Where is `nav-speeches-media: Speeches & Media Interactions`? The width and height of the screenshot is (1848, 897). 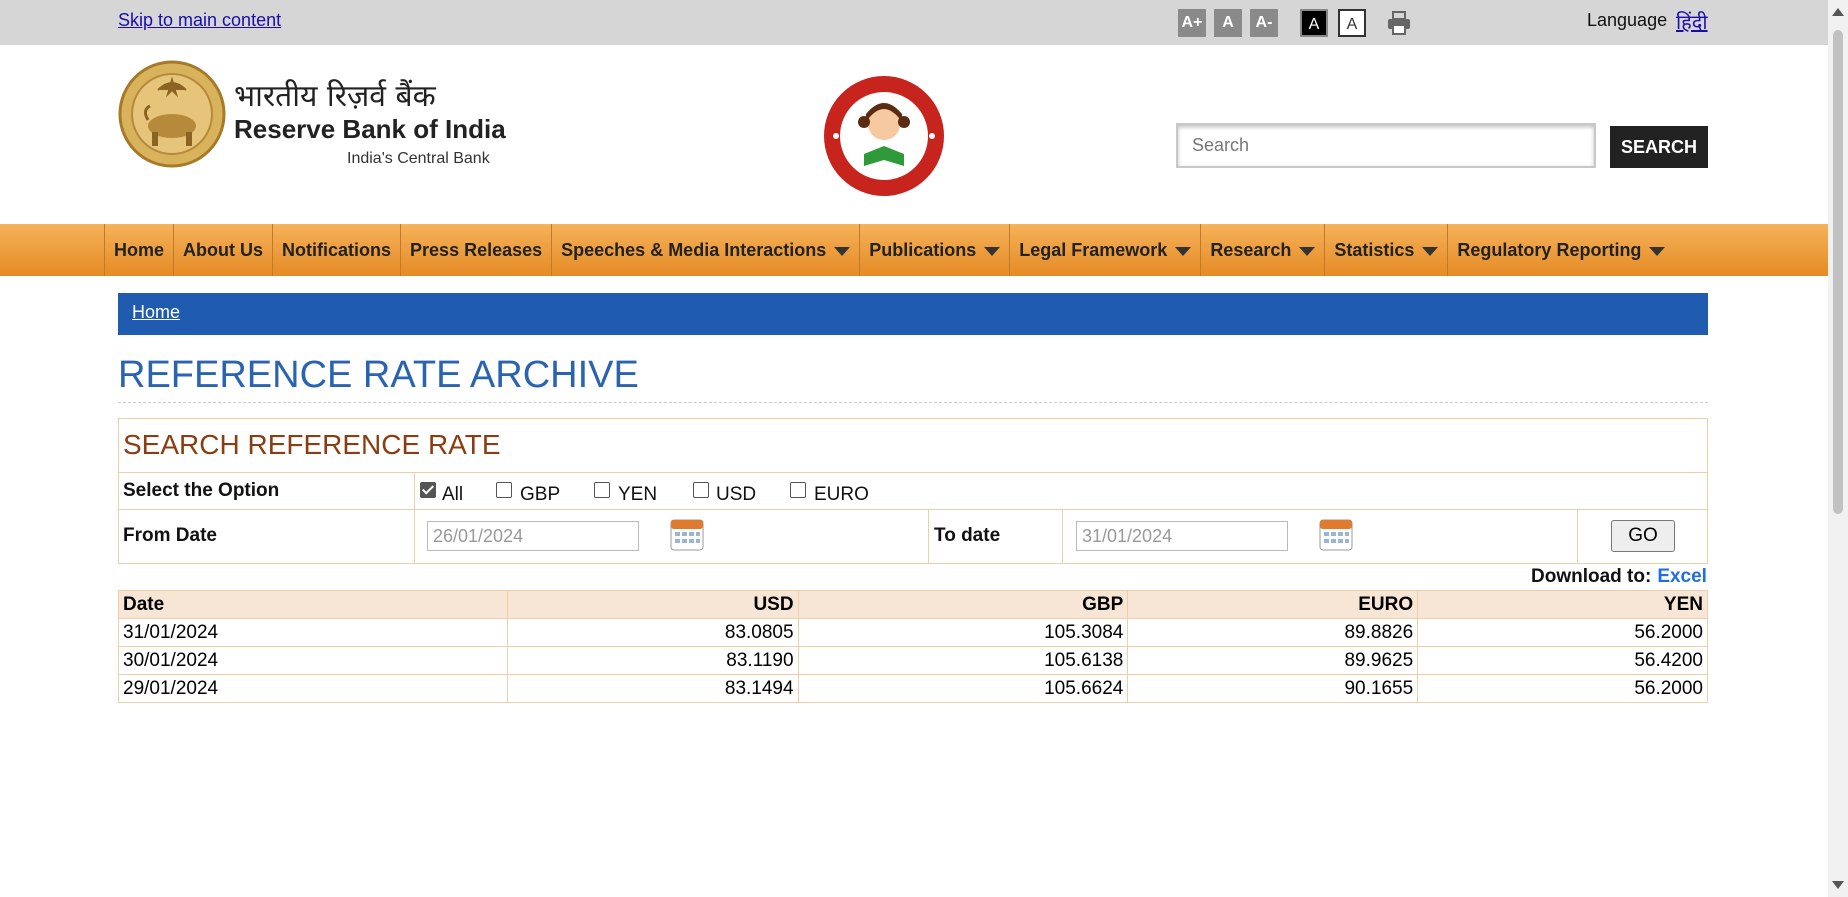
nav-speeches-media: Speeches & Media Interactions is located at coordinates (705, 250).